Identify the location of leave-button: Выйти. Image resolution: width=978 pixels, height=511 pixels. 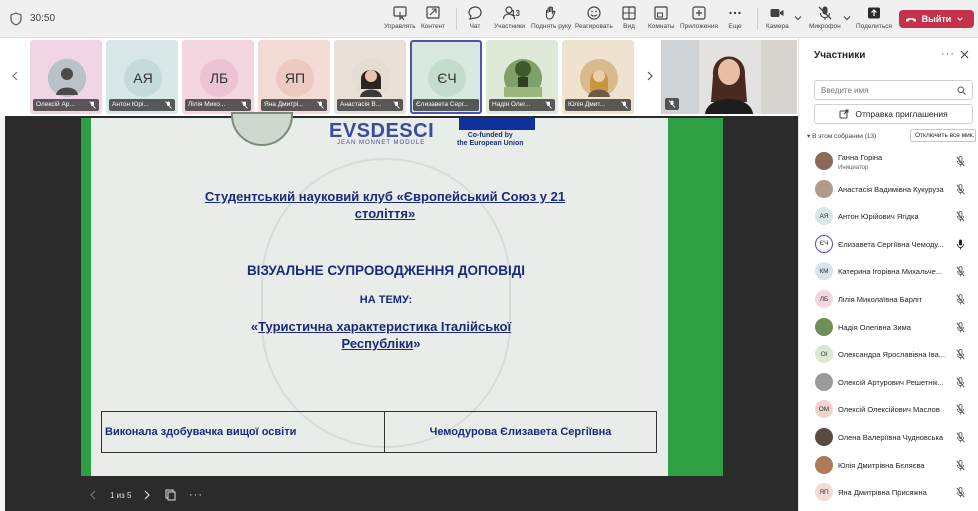
(936, 19).